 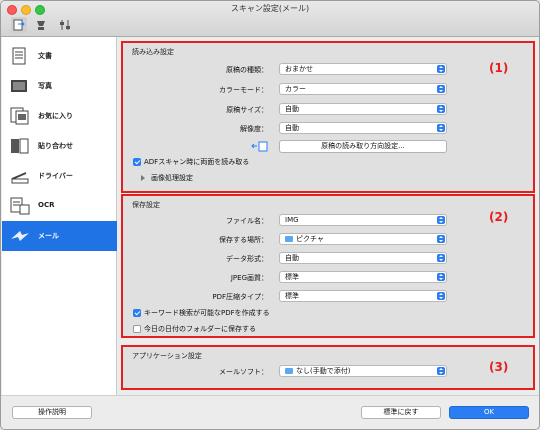 What do you see at coordinates (59, 236) in the screenshot?
I see `sidebar-item-mail: メール` at bounding box center [59, 236].